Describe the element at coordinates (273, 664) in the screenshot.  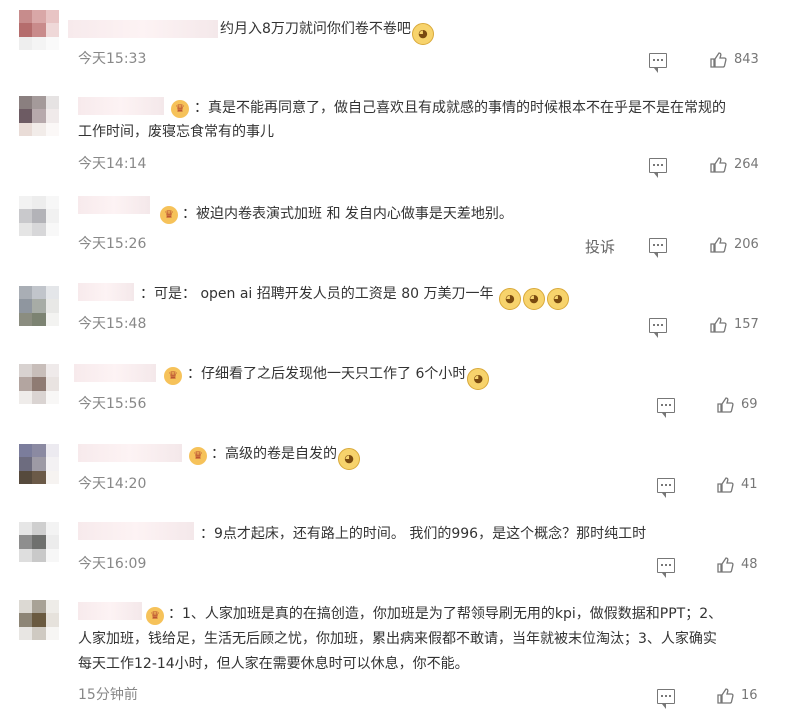
I see `comment-text: 每天工作12-14小时，但人家在需要休息时可以休息，你不能。` at that location.